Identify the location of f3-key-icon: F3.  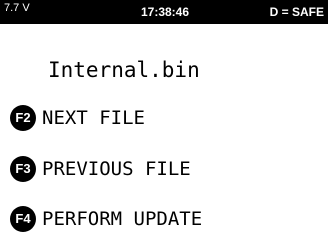
(23, 169).